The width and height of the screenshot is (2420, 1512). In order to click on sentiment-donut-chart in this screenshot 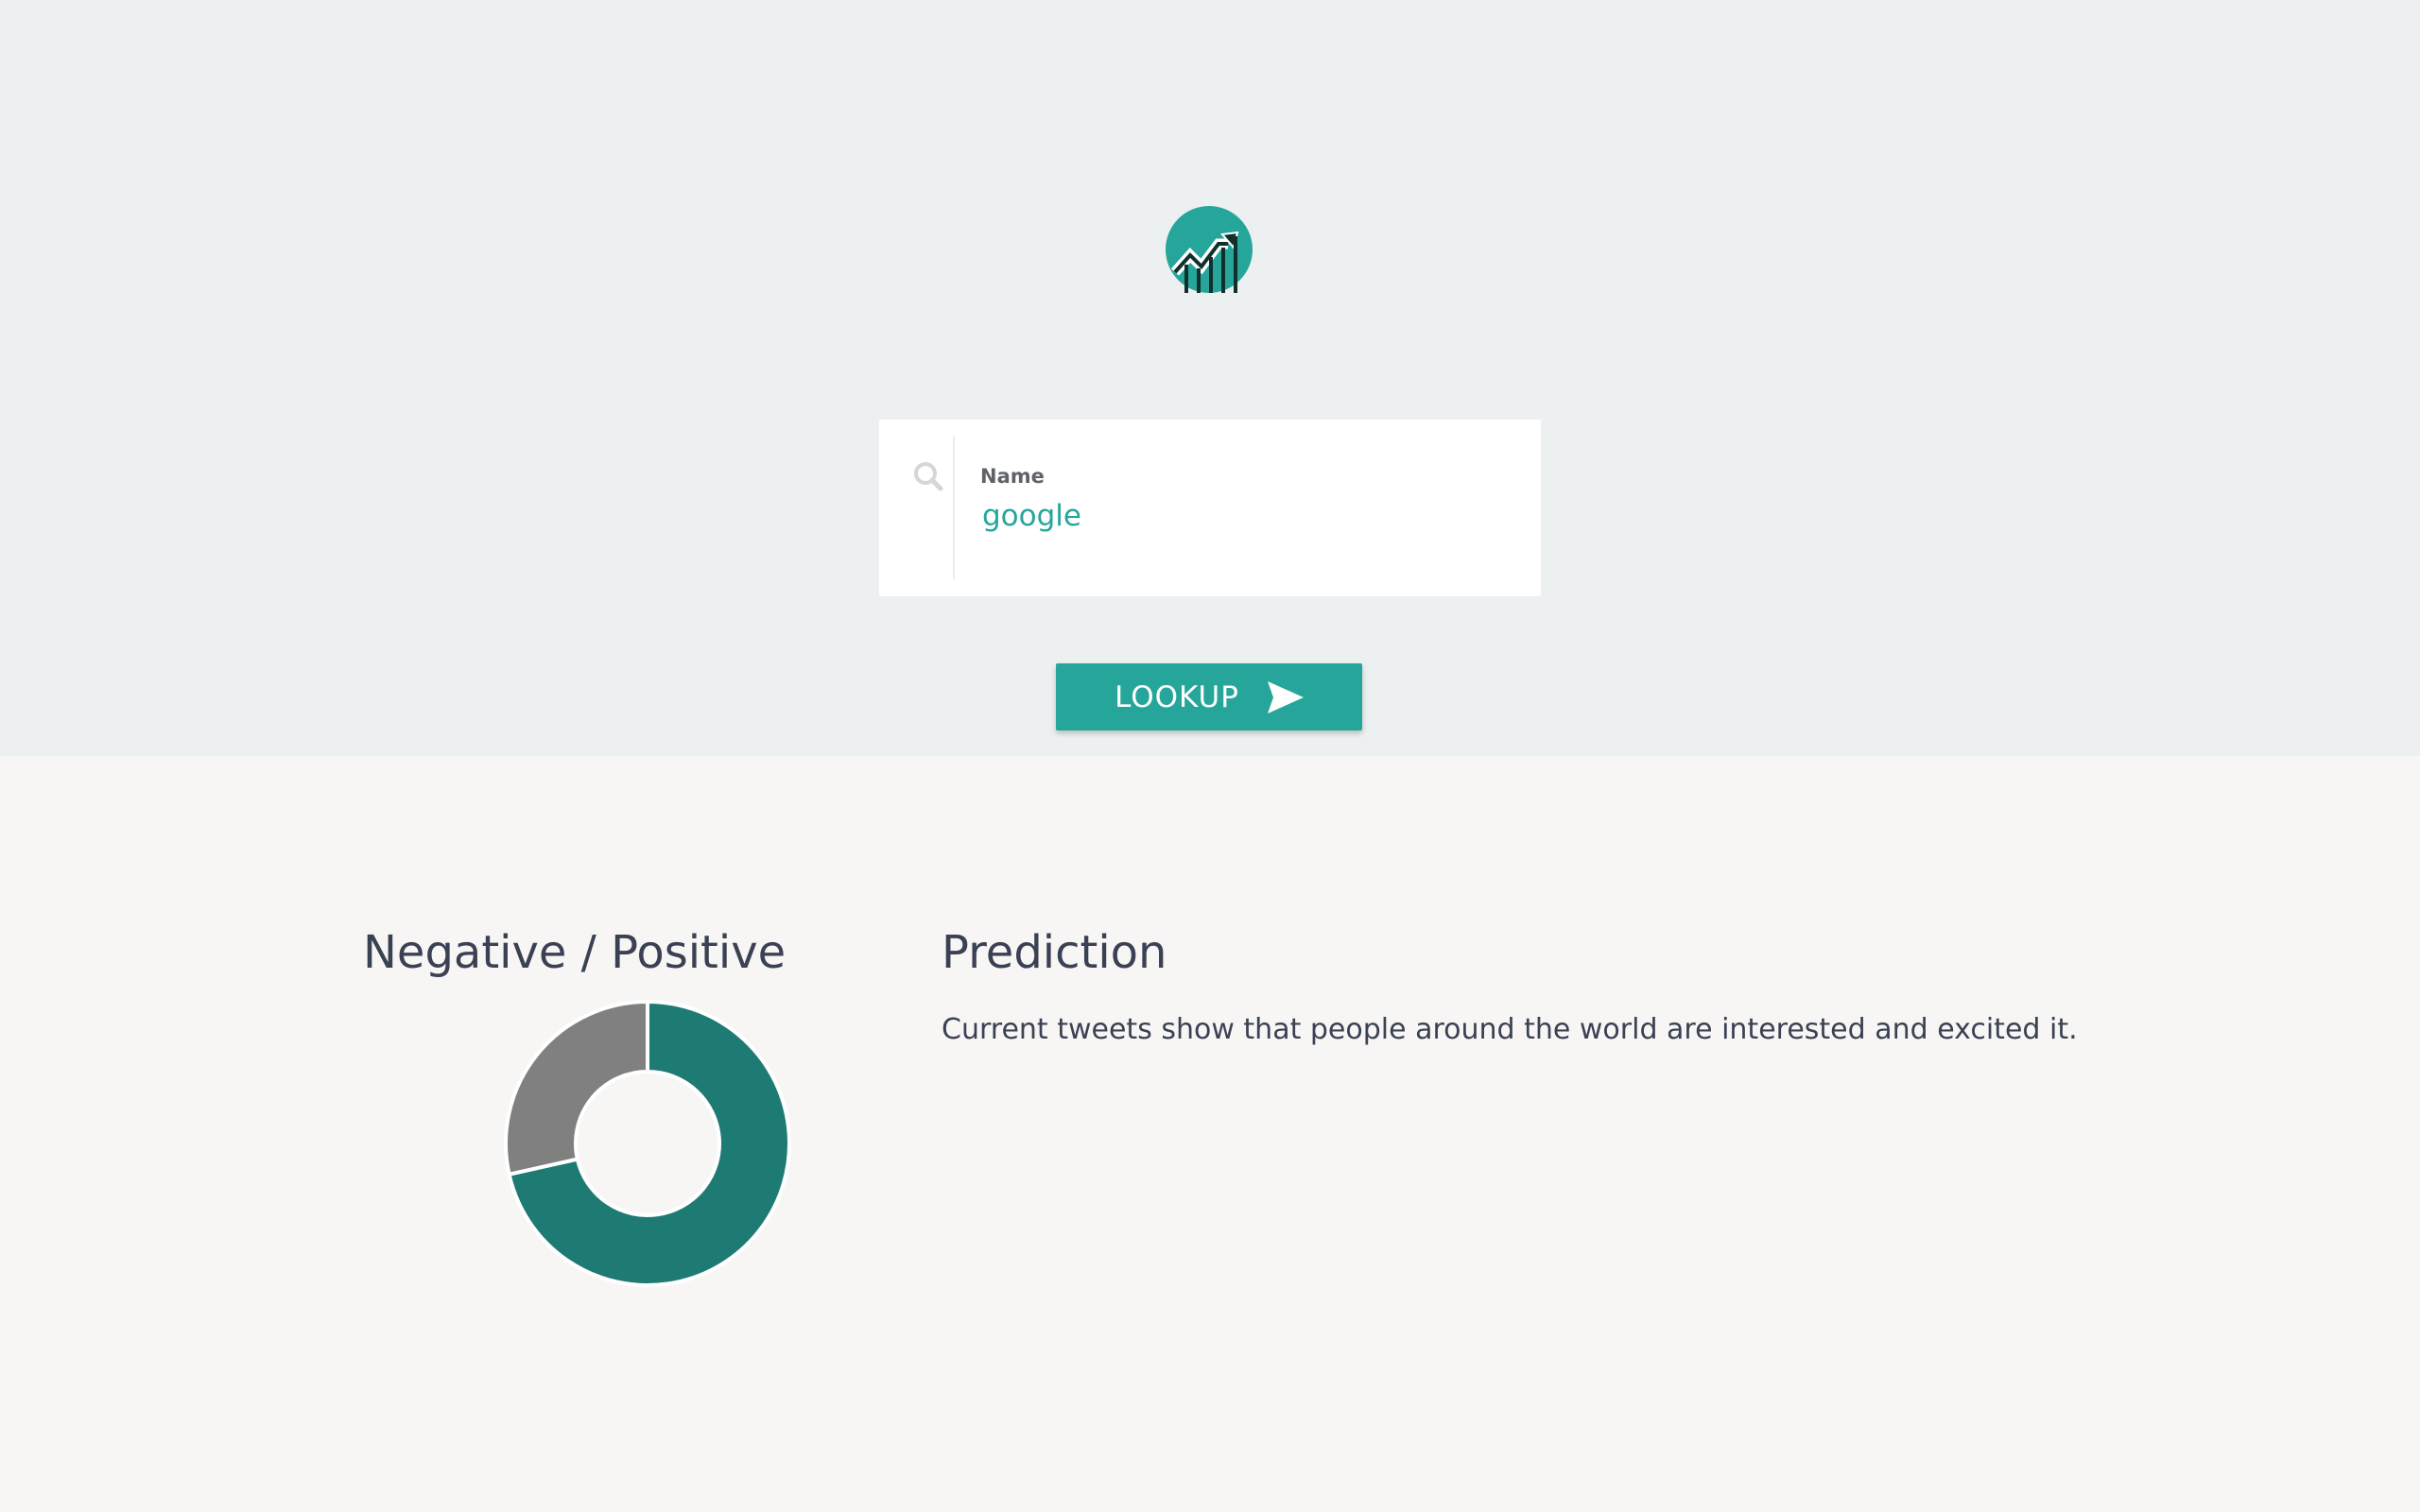, I will do `click(647, 1143)`.